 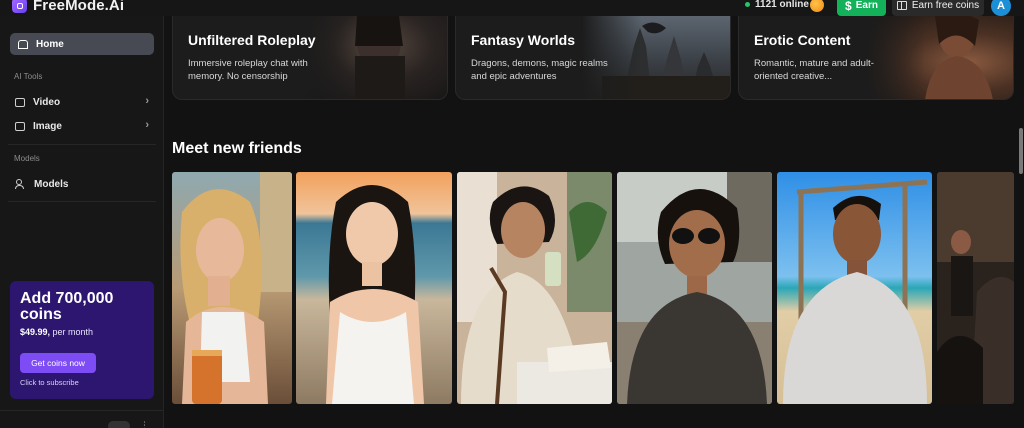 I want to click on video-icon, so click(x=20, y=102).